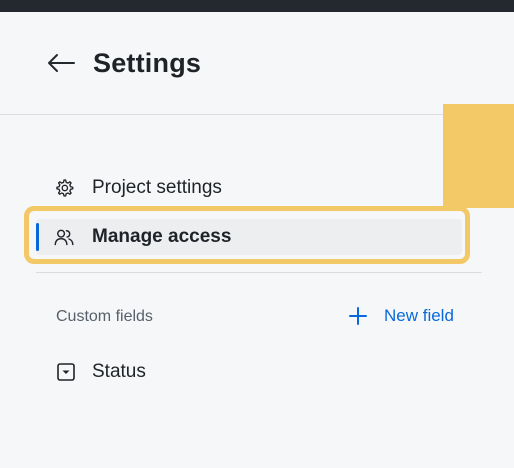 This screenshot has width=514, height=468. I want to click on top-bar, so click(257, 6).